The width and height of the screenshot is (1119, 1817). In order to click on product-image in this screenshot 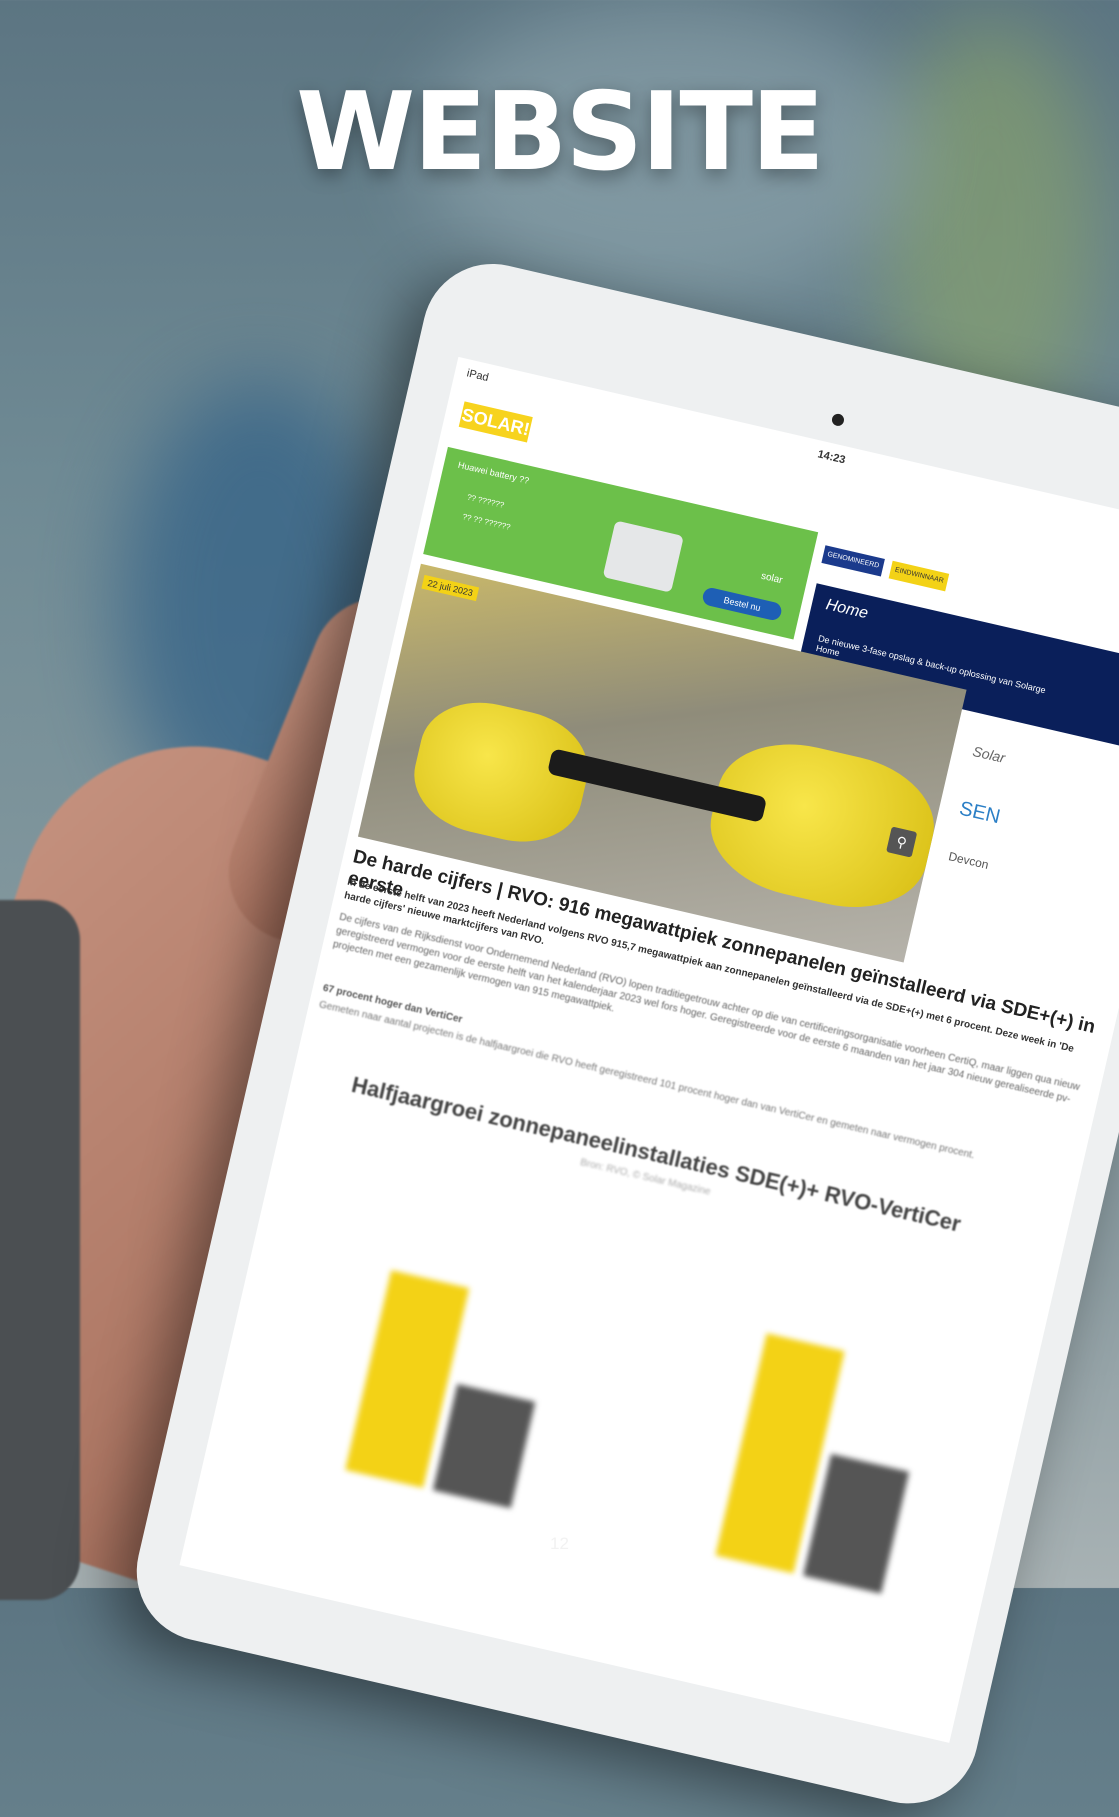, I will do `click(643, 556)`.